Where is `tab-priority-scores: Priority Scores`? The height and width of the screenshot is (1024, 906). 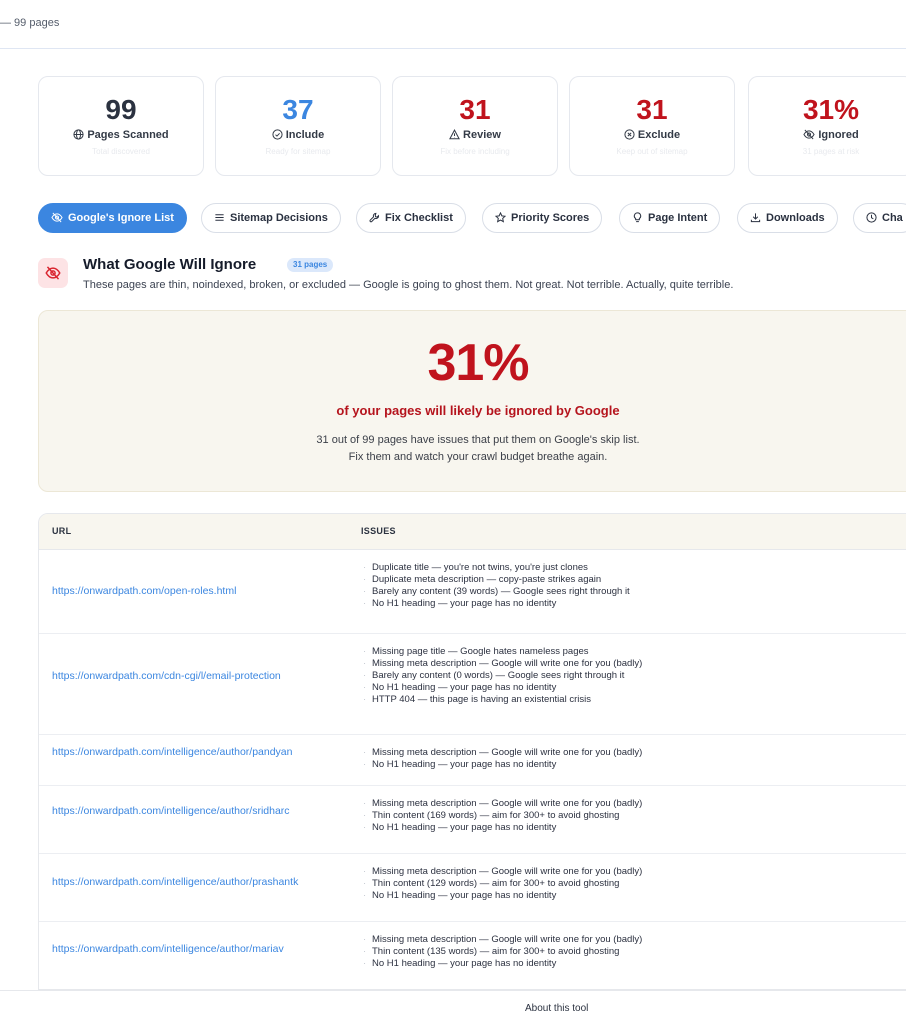
tab-priority-scores: Priority Scores is located at coordinates (542, 218).